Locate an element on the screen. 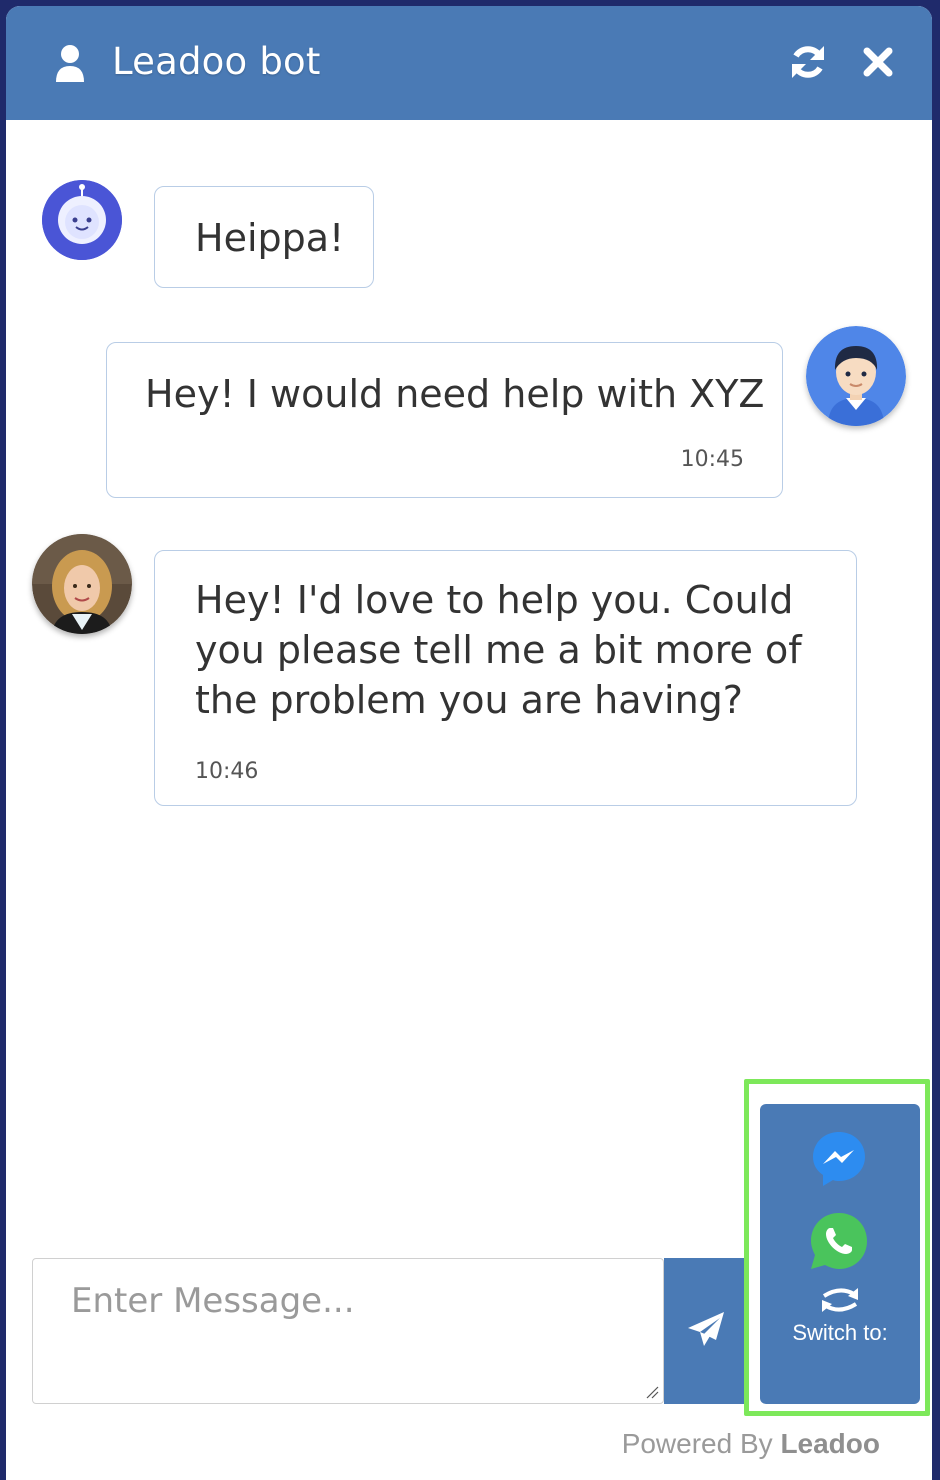 The image size is (940, 1480). close-icon is located at coordinates (878, 62).